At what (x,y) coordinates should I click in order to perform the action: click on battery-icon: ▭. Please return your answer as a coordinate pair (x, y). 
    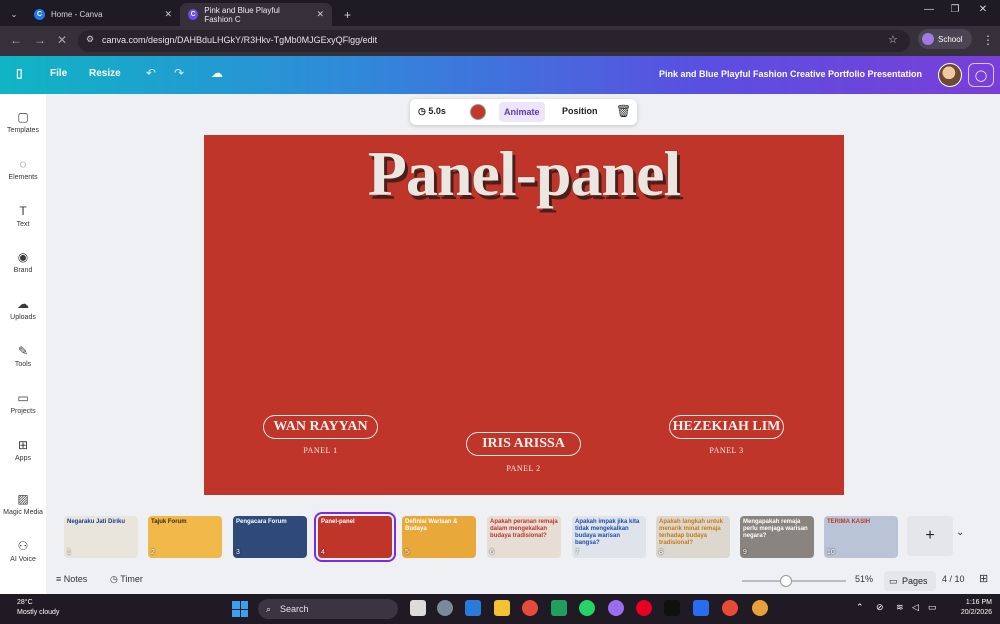
    Looking at the image, I should click on (932, 607).